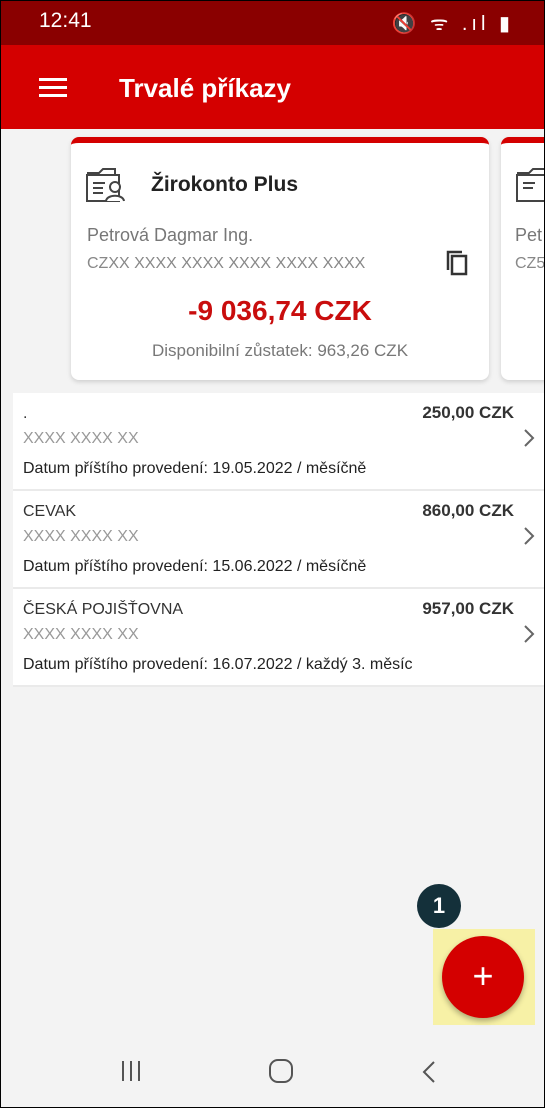 The height and width of the screenshot is (1108, 545). Describe the element at coordinates (103, 609) in the screenshot. I see `order-recipient: ČESKÁ POJIŠŤOVNA` at that location.